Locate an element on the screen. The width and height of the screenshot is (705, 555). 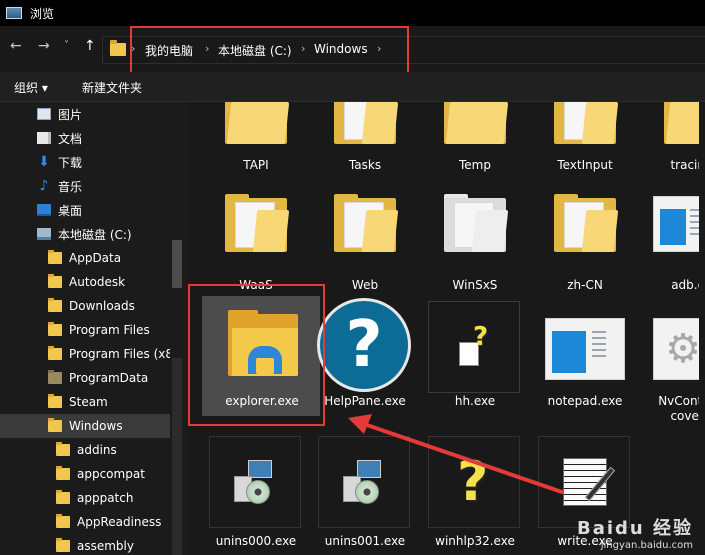
file-nvcontainer-recovery: ⚙ NvContai covery. is located at coordinates (675, 359).